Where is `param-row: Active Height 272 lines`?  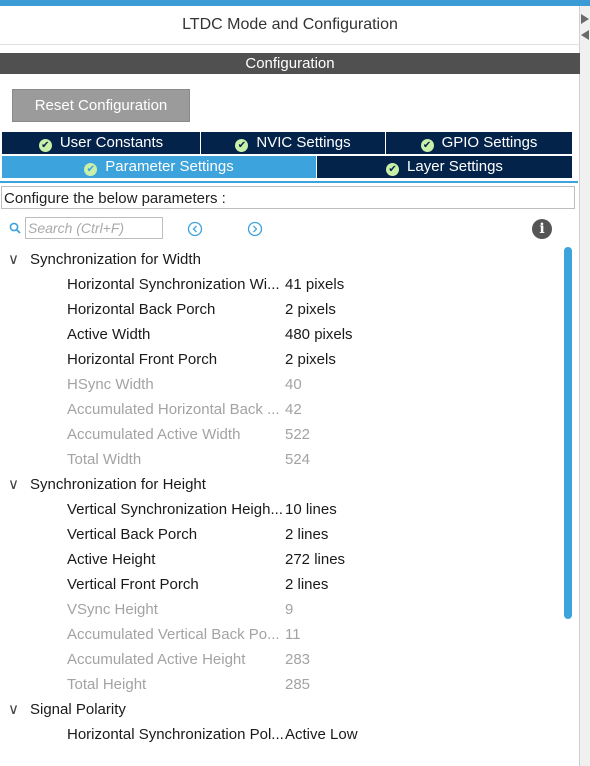
param-row: Active Height 272 lines is located at coordinates (280, 559).